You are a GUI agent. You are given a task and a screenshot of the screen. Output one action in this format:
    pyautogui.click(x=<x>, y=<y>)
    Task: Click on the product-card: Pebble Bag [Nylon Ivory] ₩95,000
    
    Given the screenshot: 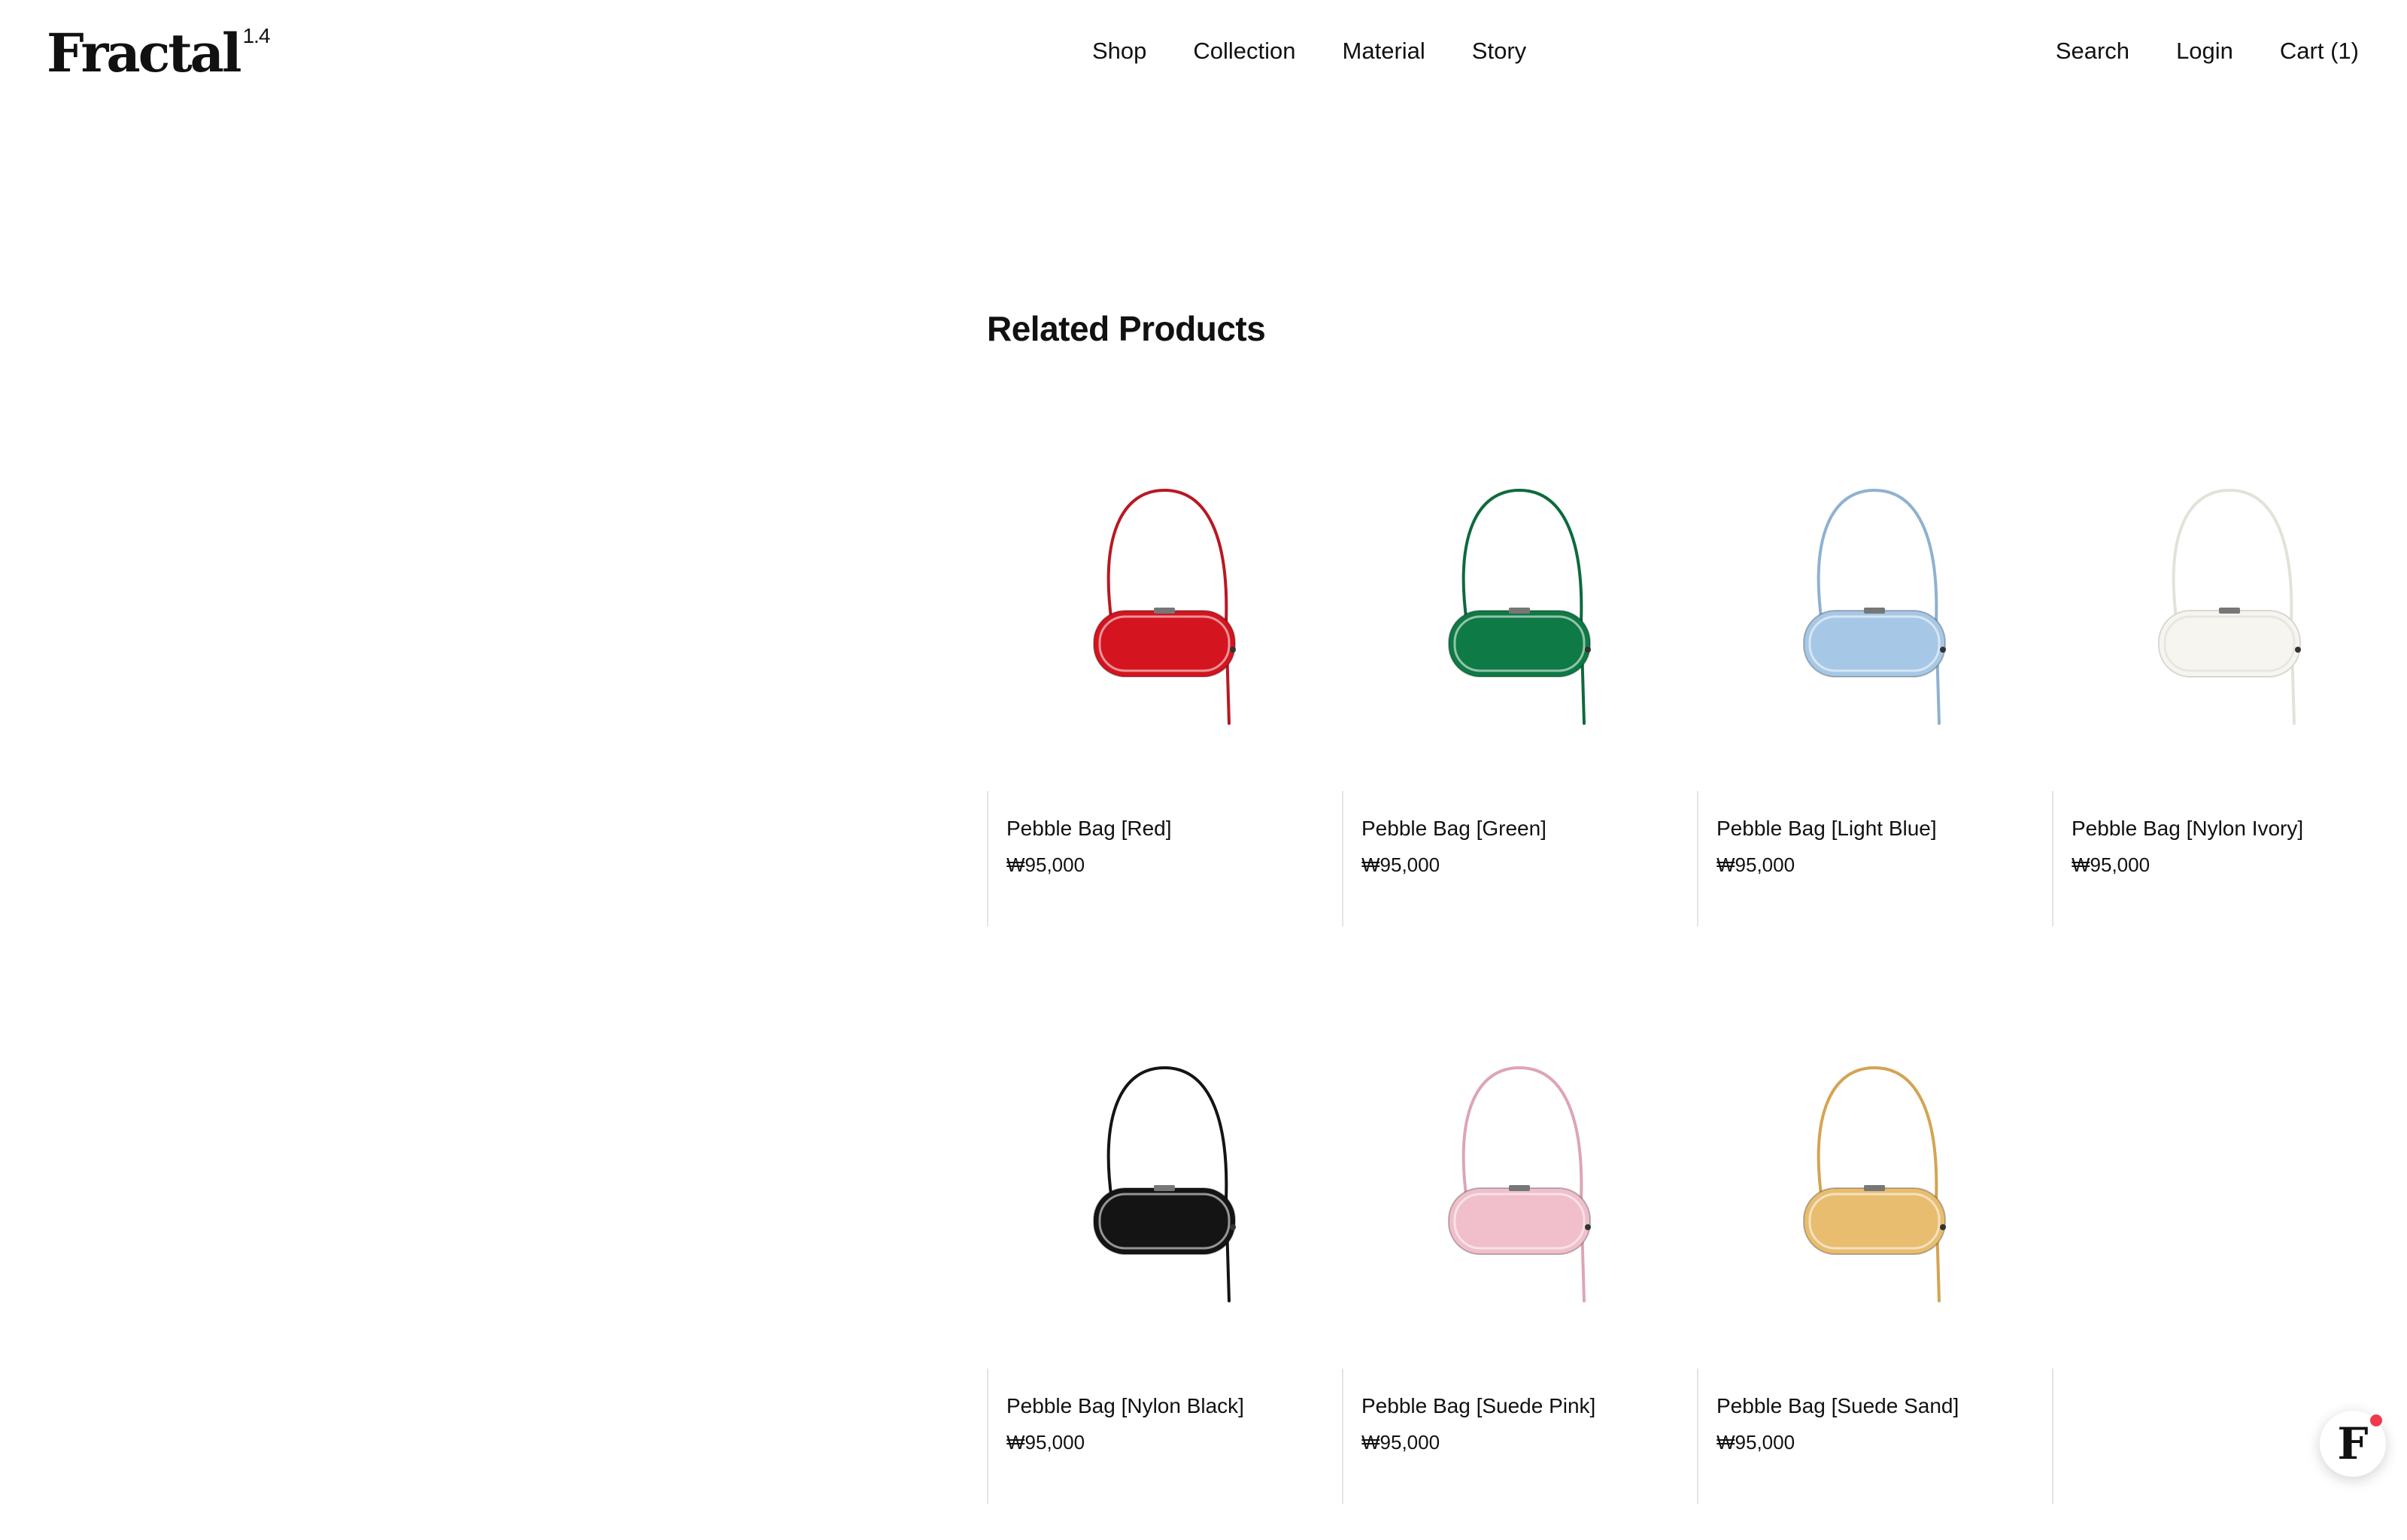 What is the action you would take?
    pyautogui.click(x=2229, y=655)
    